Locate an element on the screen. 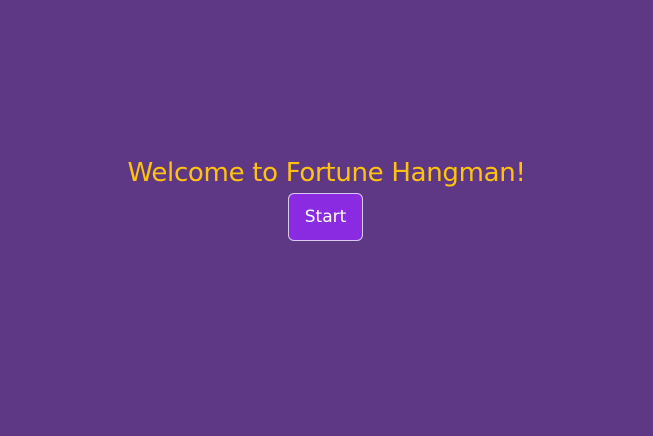  start-button: Start is located at coordinates (325, 217).